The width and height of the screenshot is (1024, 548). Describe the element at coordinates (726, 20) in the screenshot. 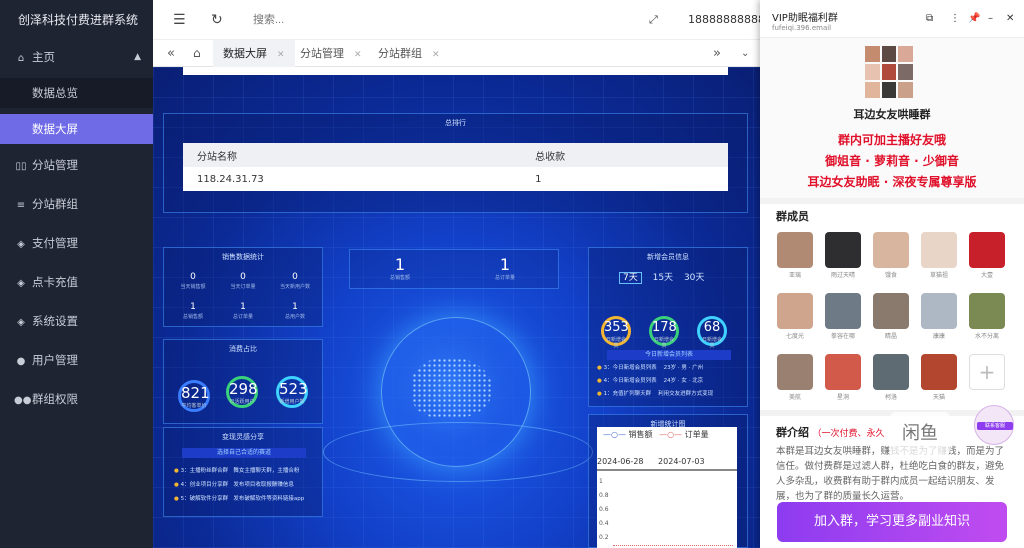

I see `username: 18888888888` at that location.